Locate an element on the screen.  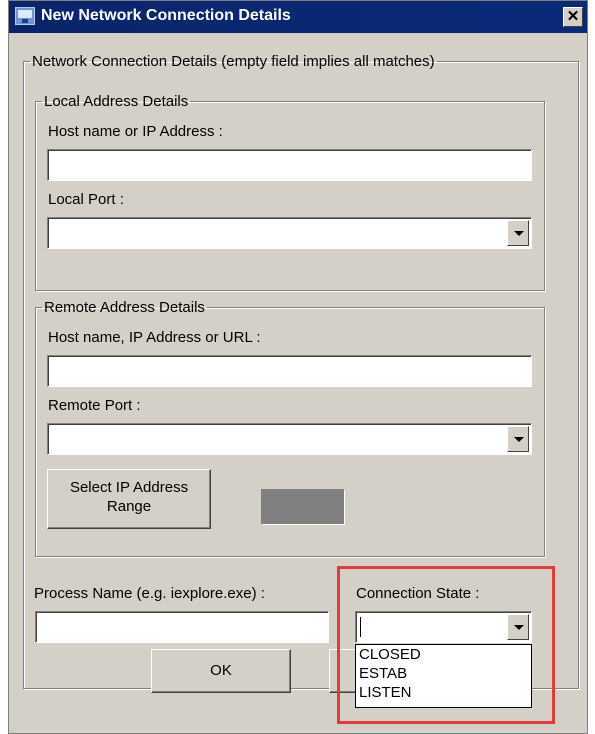
select-ip-range-button: Select IP Address Range is located at coordinates (129, 499).